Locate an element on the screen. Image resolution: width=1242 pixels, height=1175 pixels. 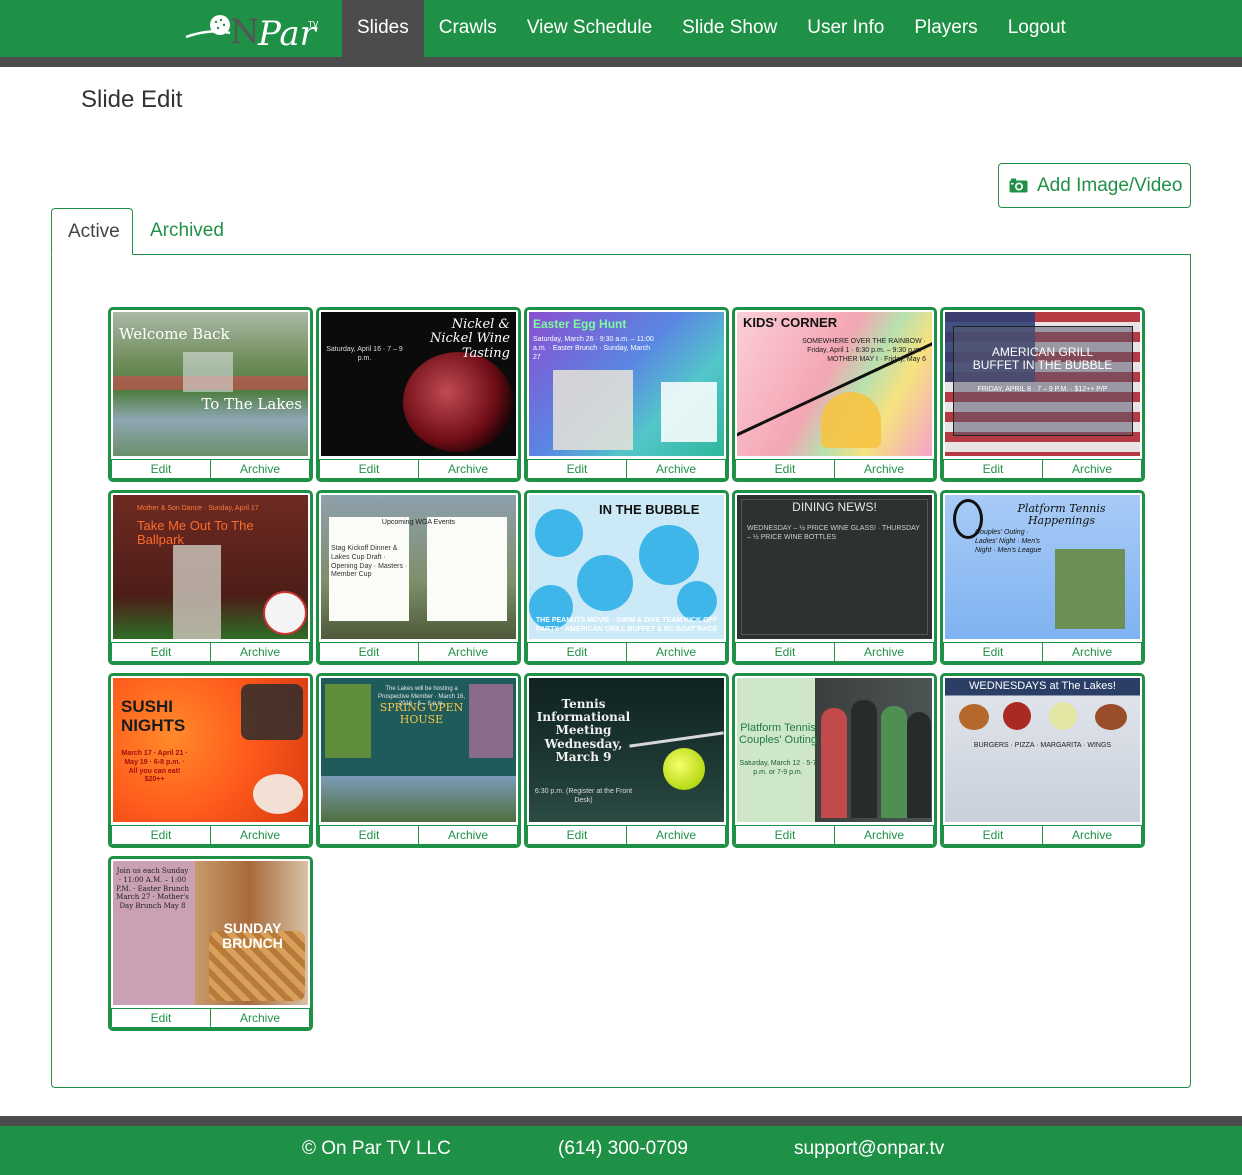
footer-phone: (614) 300-0709 is located at coordinates (623, 1148).